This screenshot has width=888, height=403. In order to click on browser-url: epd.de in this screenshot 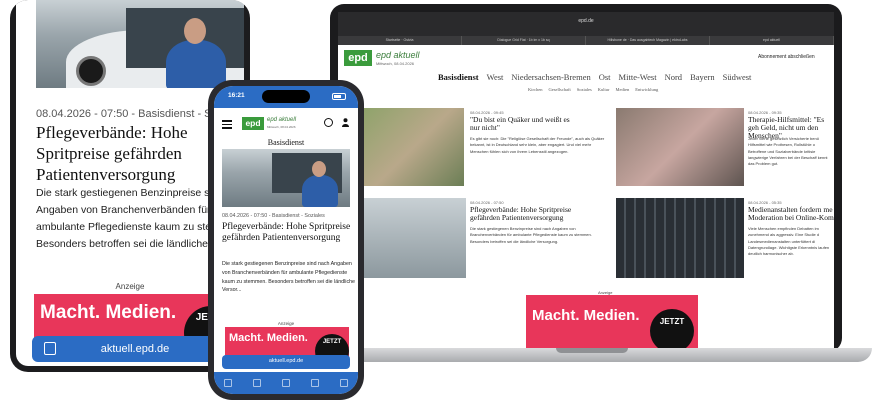, I will do `click(586, 21)`.